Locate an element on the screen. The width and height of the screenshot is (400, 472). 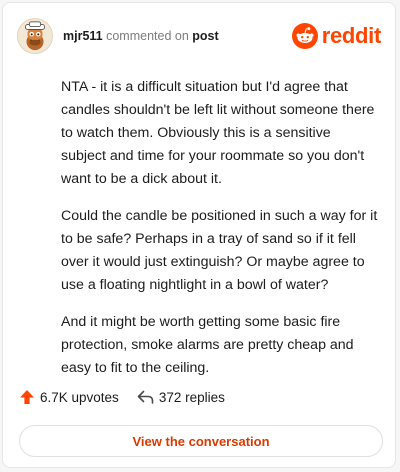
reply-arrow-icon is located at coordinates (145, 397).